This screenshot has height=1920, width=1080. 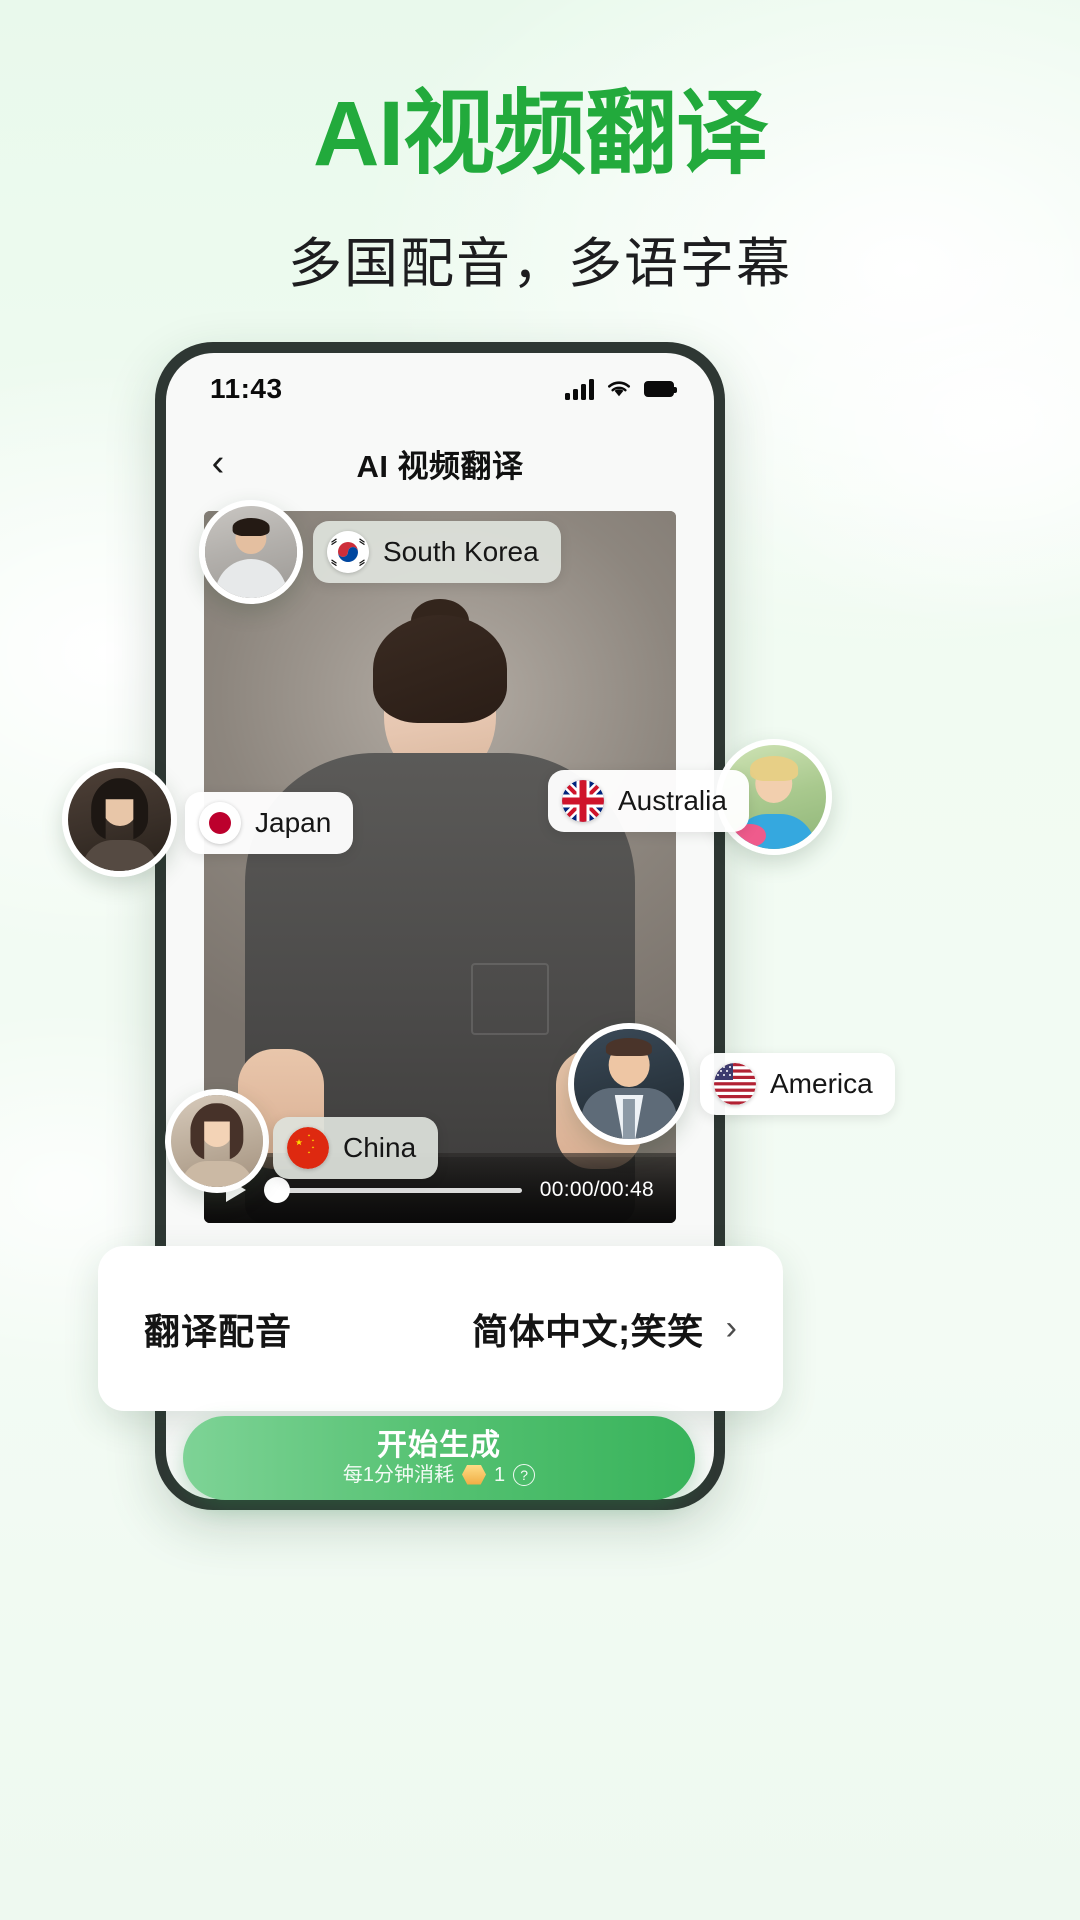 I want to click on status-icons, so click(x=621, y=389).